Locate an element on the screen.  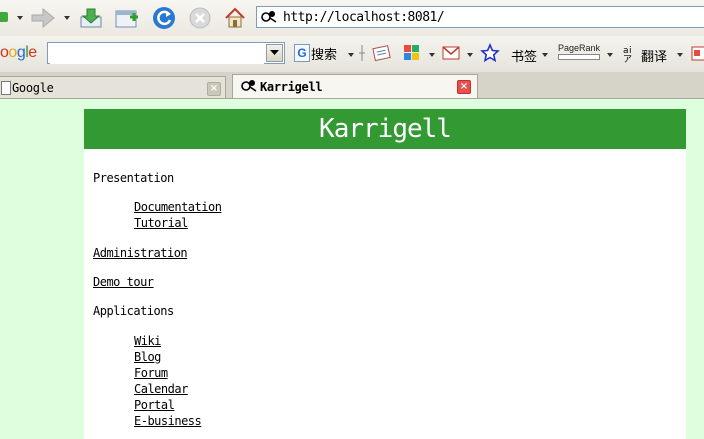
documentation-link: Documentation is located at coordinates (178, 207).